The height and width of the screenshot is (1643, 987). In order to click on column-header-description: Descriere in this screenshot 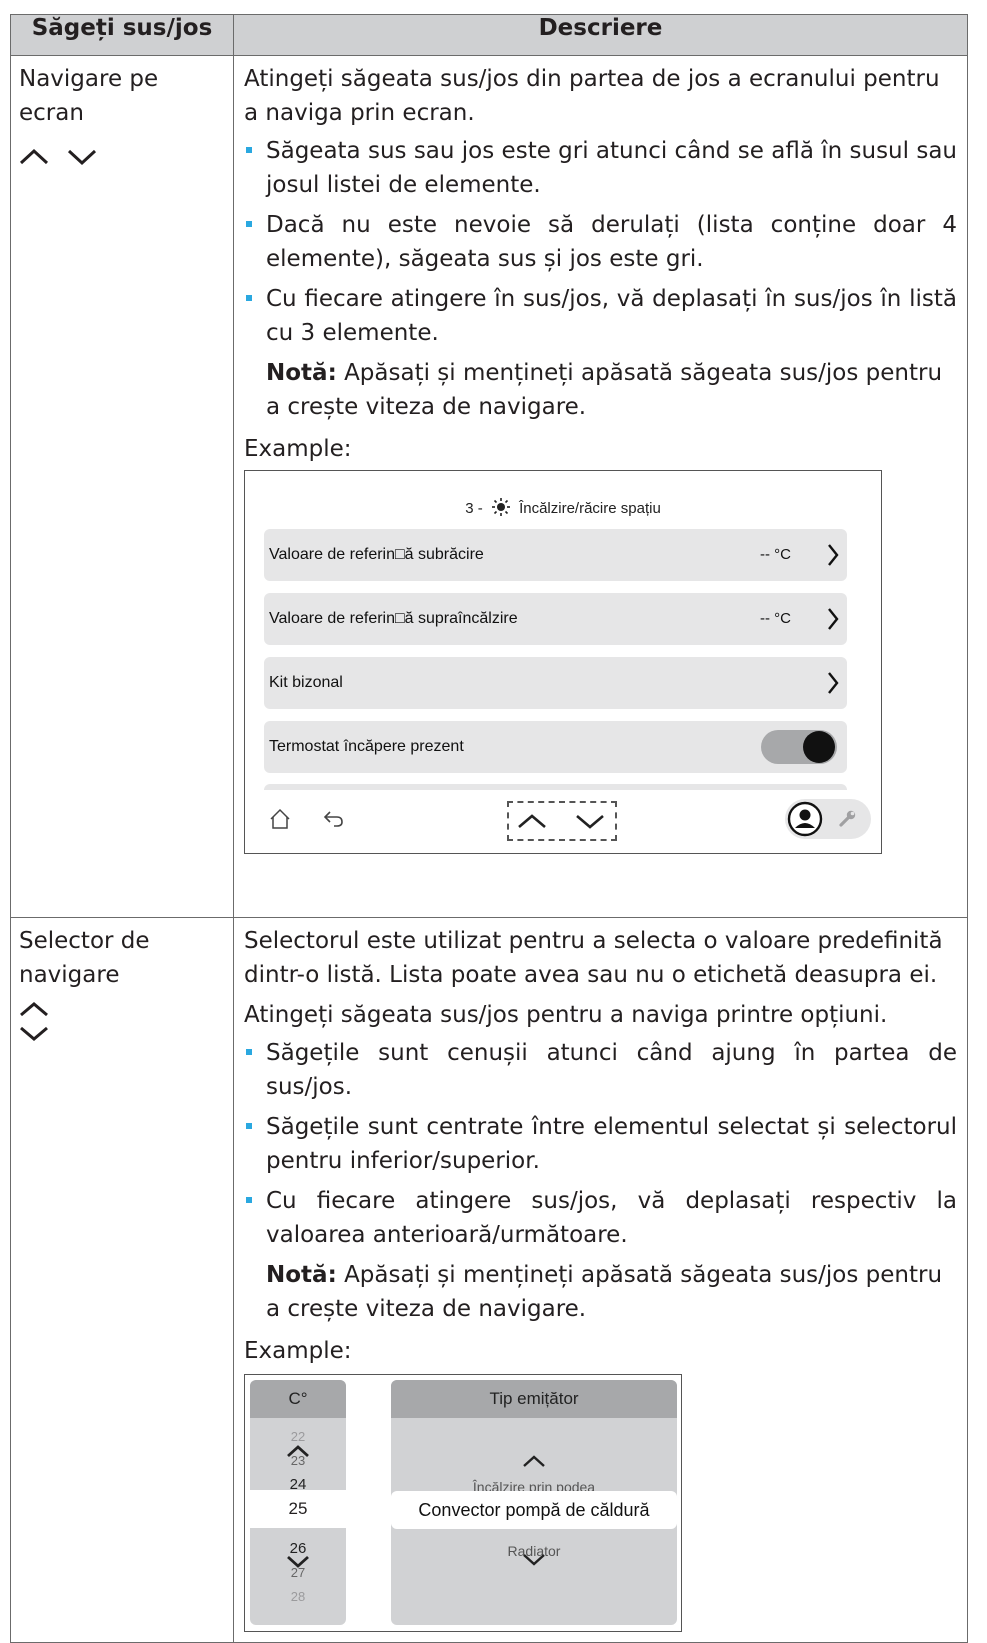, I will do `click(600, 35)`.